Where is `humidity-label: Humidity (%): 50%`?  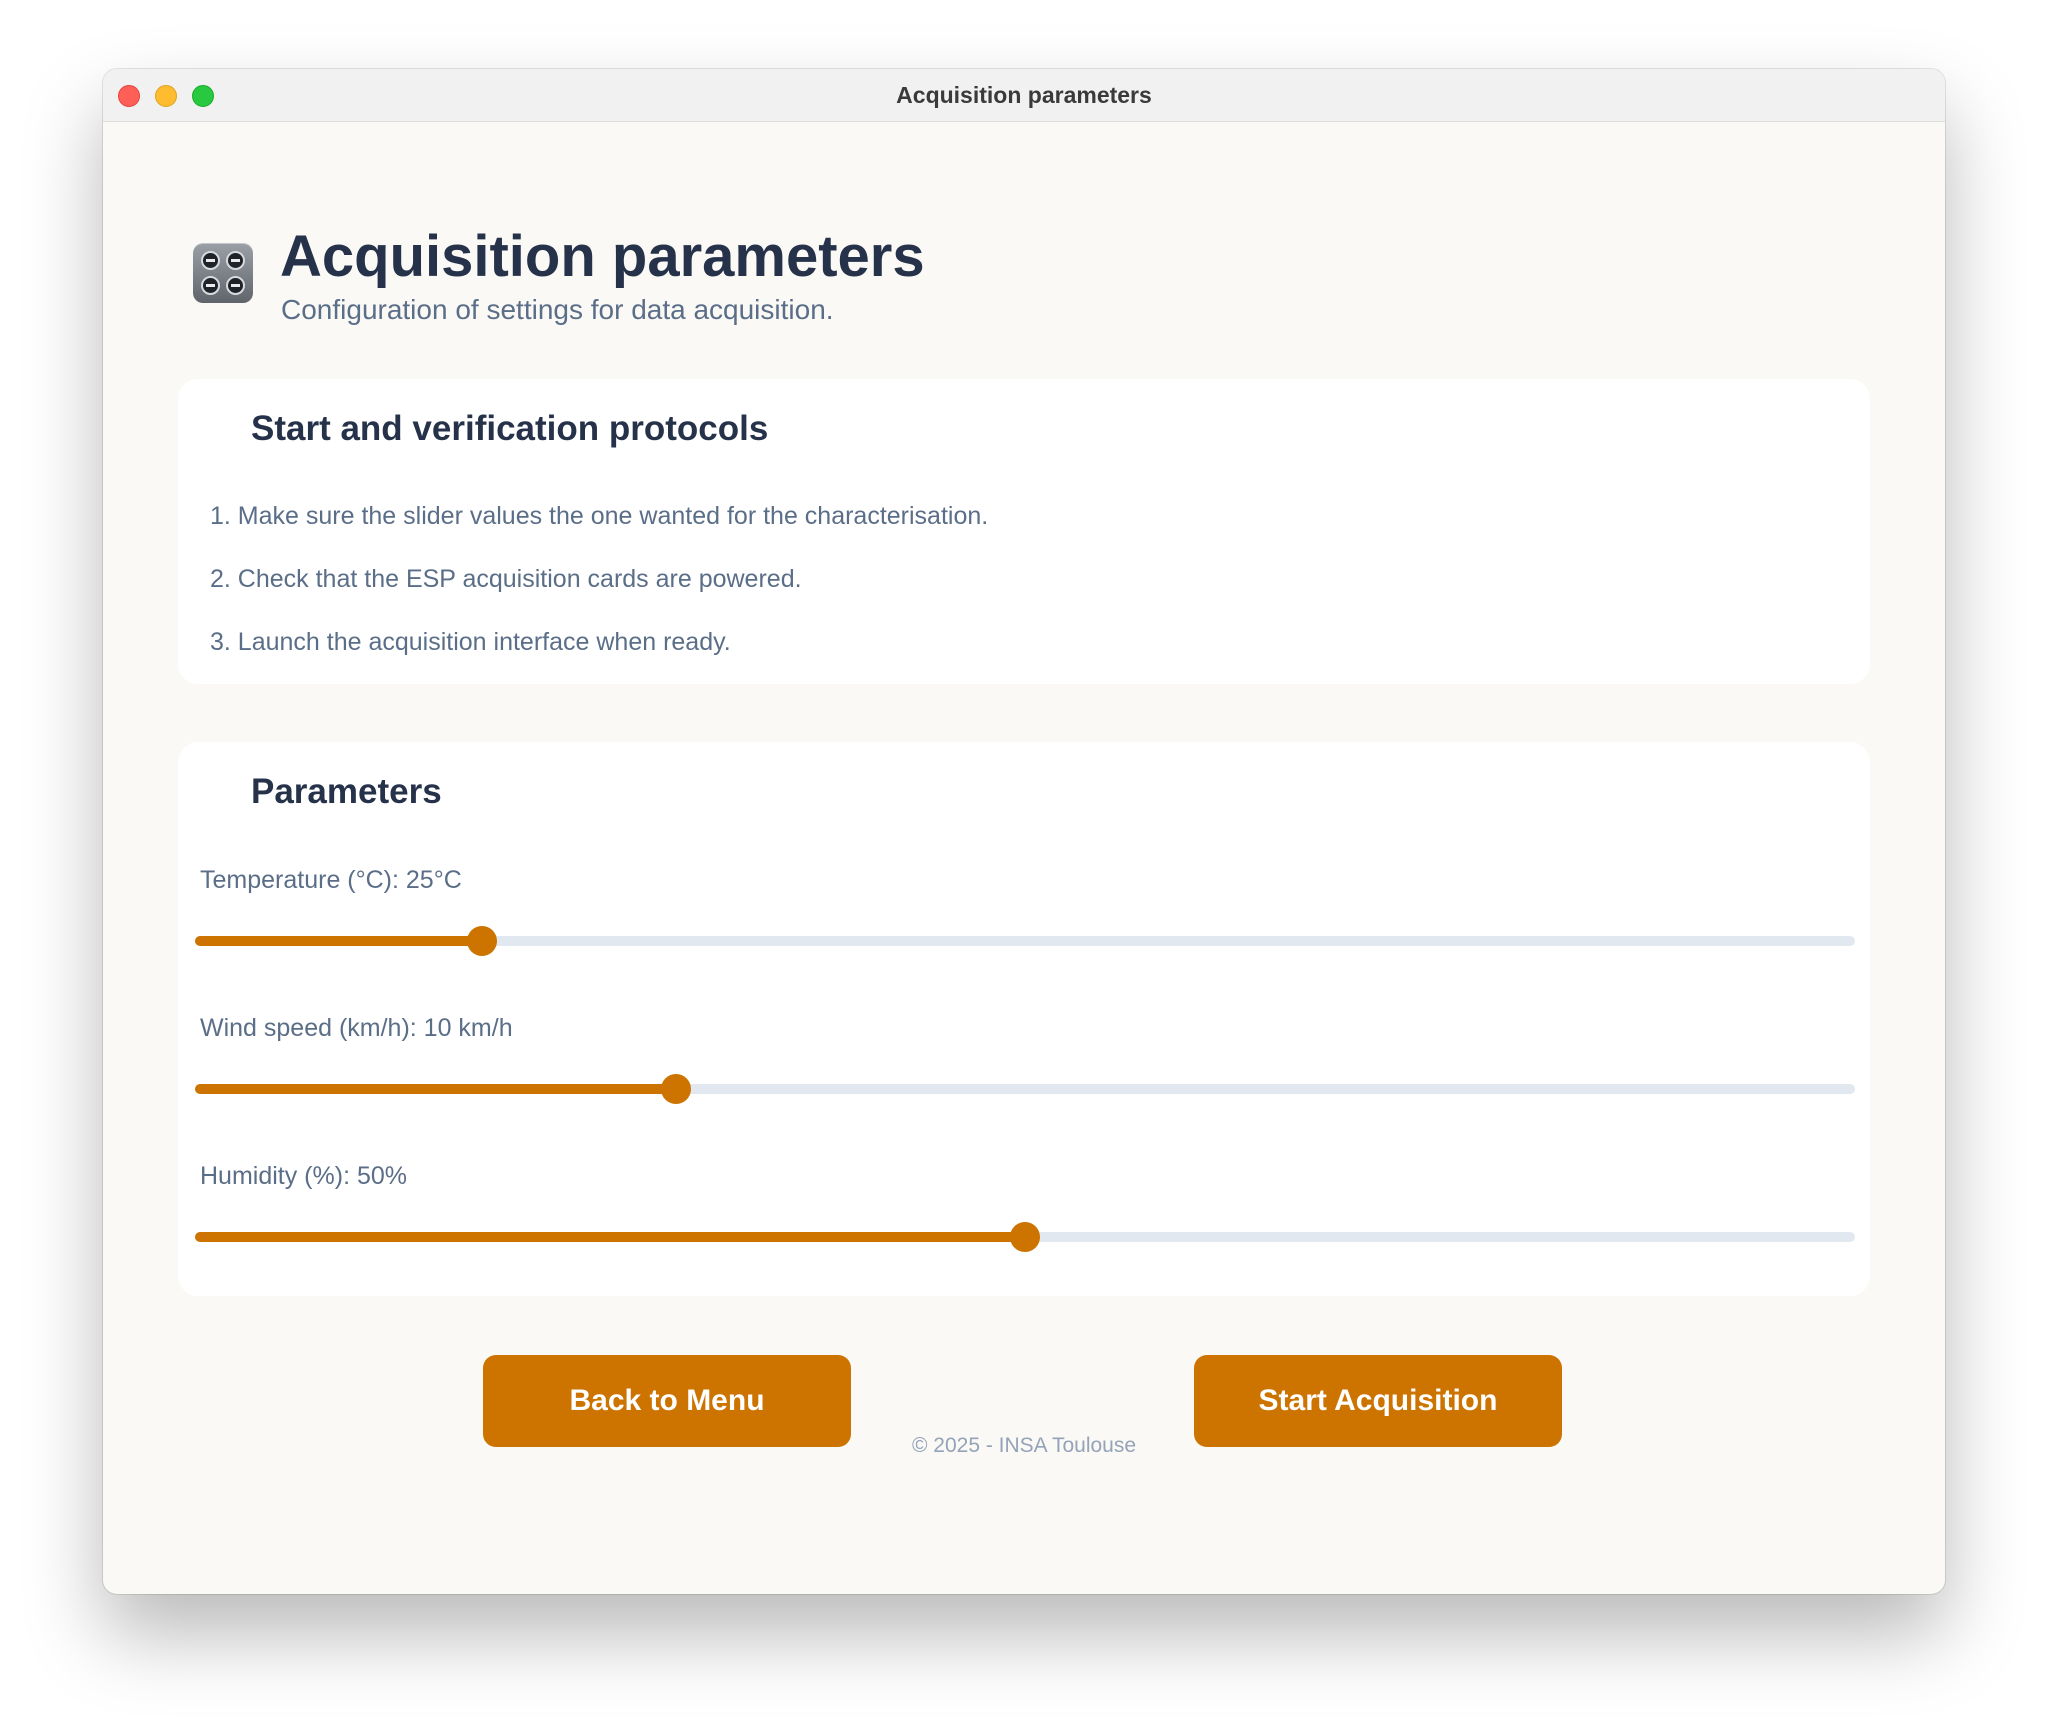 humidity-label: Humidity (%): 50% is located at coordinates (303, 1176).